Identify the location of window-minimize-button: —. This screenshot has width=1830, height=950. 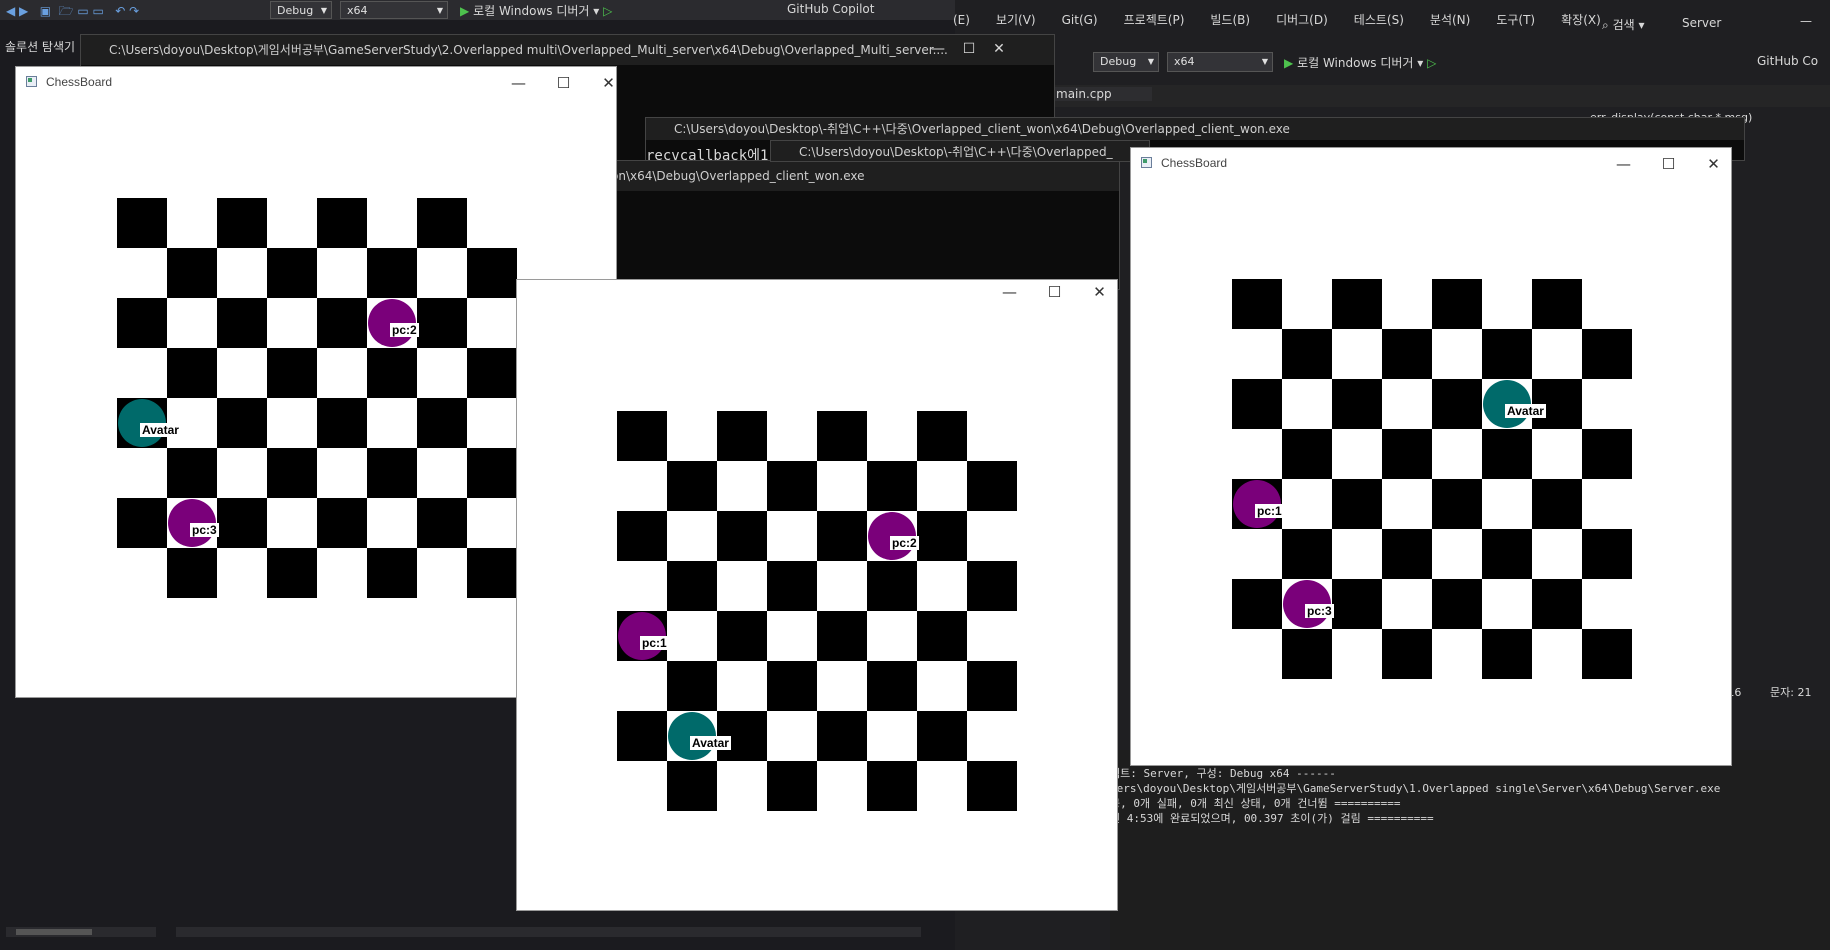
(1806, 21).